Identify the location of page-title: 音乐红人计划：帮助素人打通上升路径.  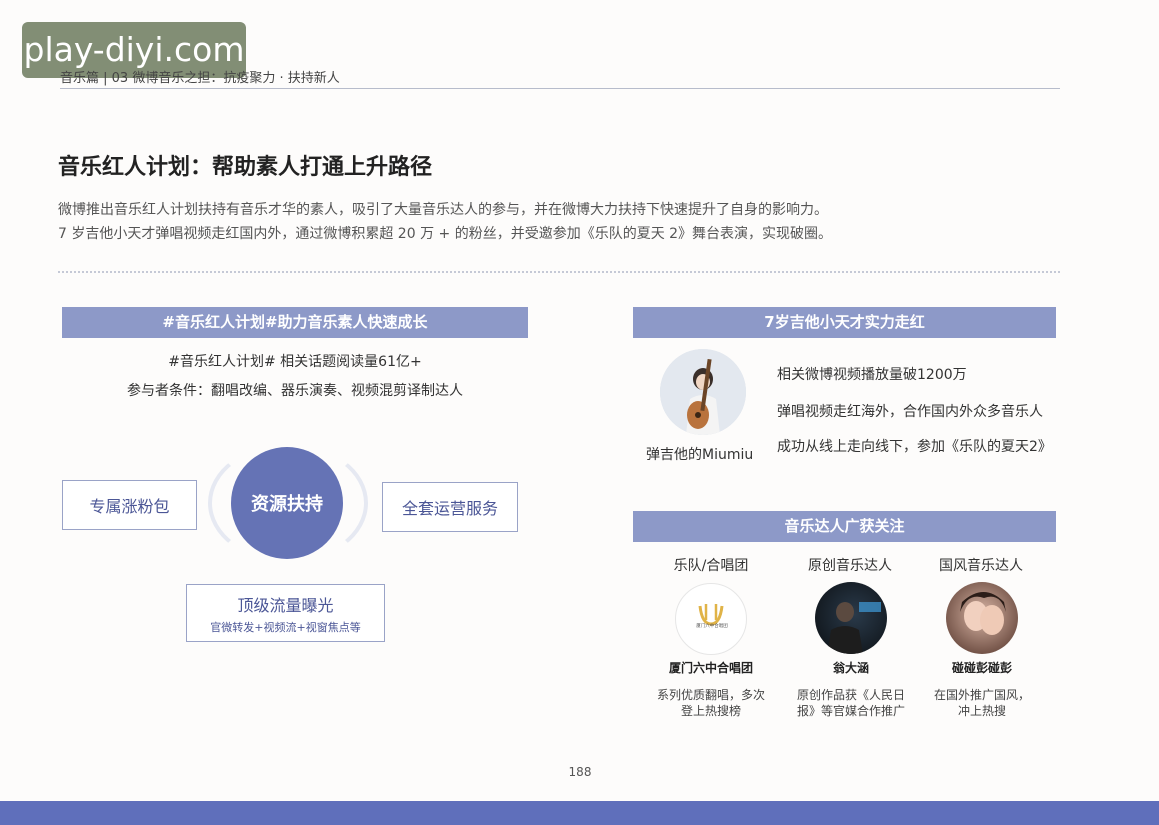
(245, 167).